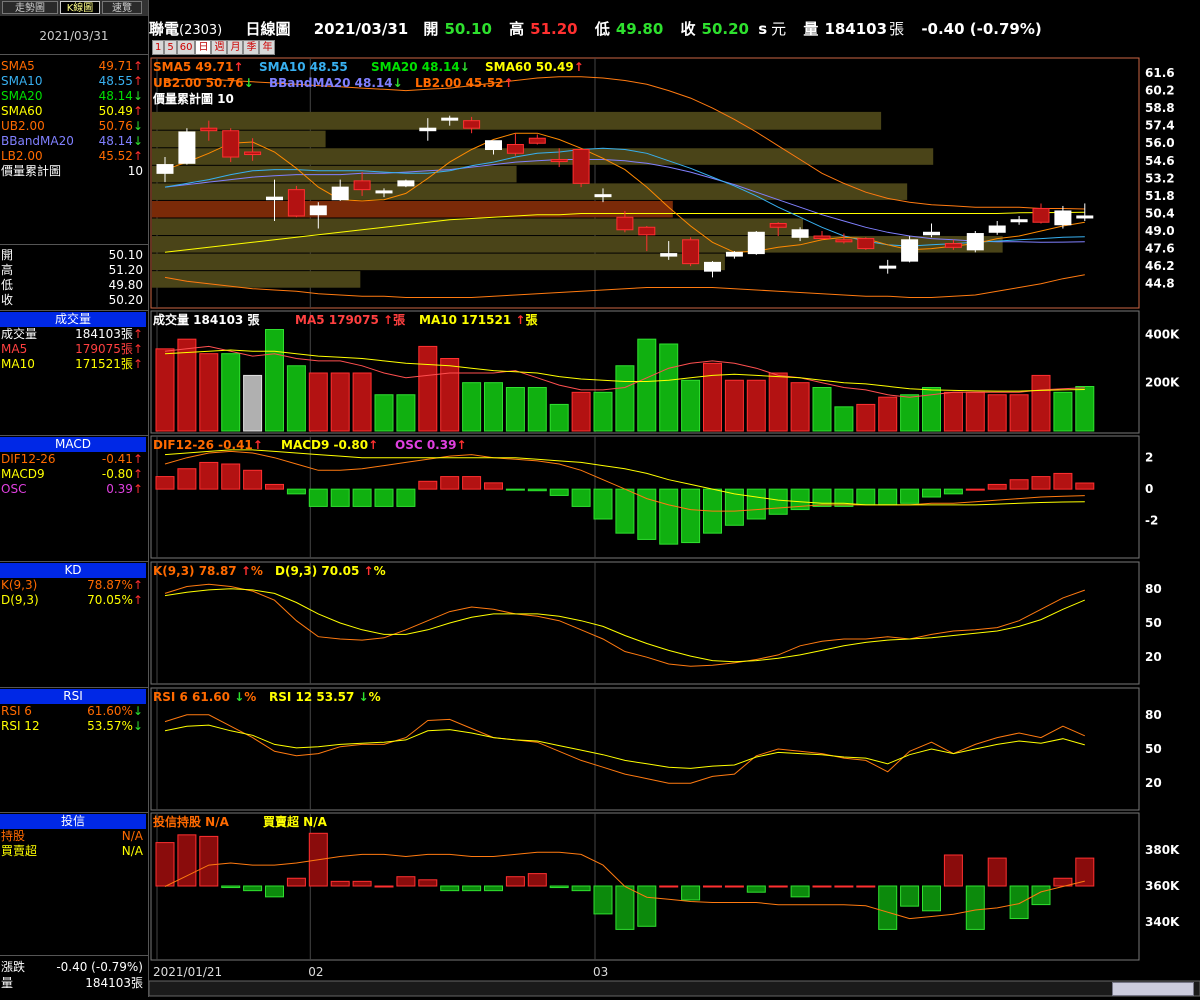  Describe the element at coordinates (80, 7) in the screenshot. I see `tab-kline: K線圖` at that location.